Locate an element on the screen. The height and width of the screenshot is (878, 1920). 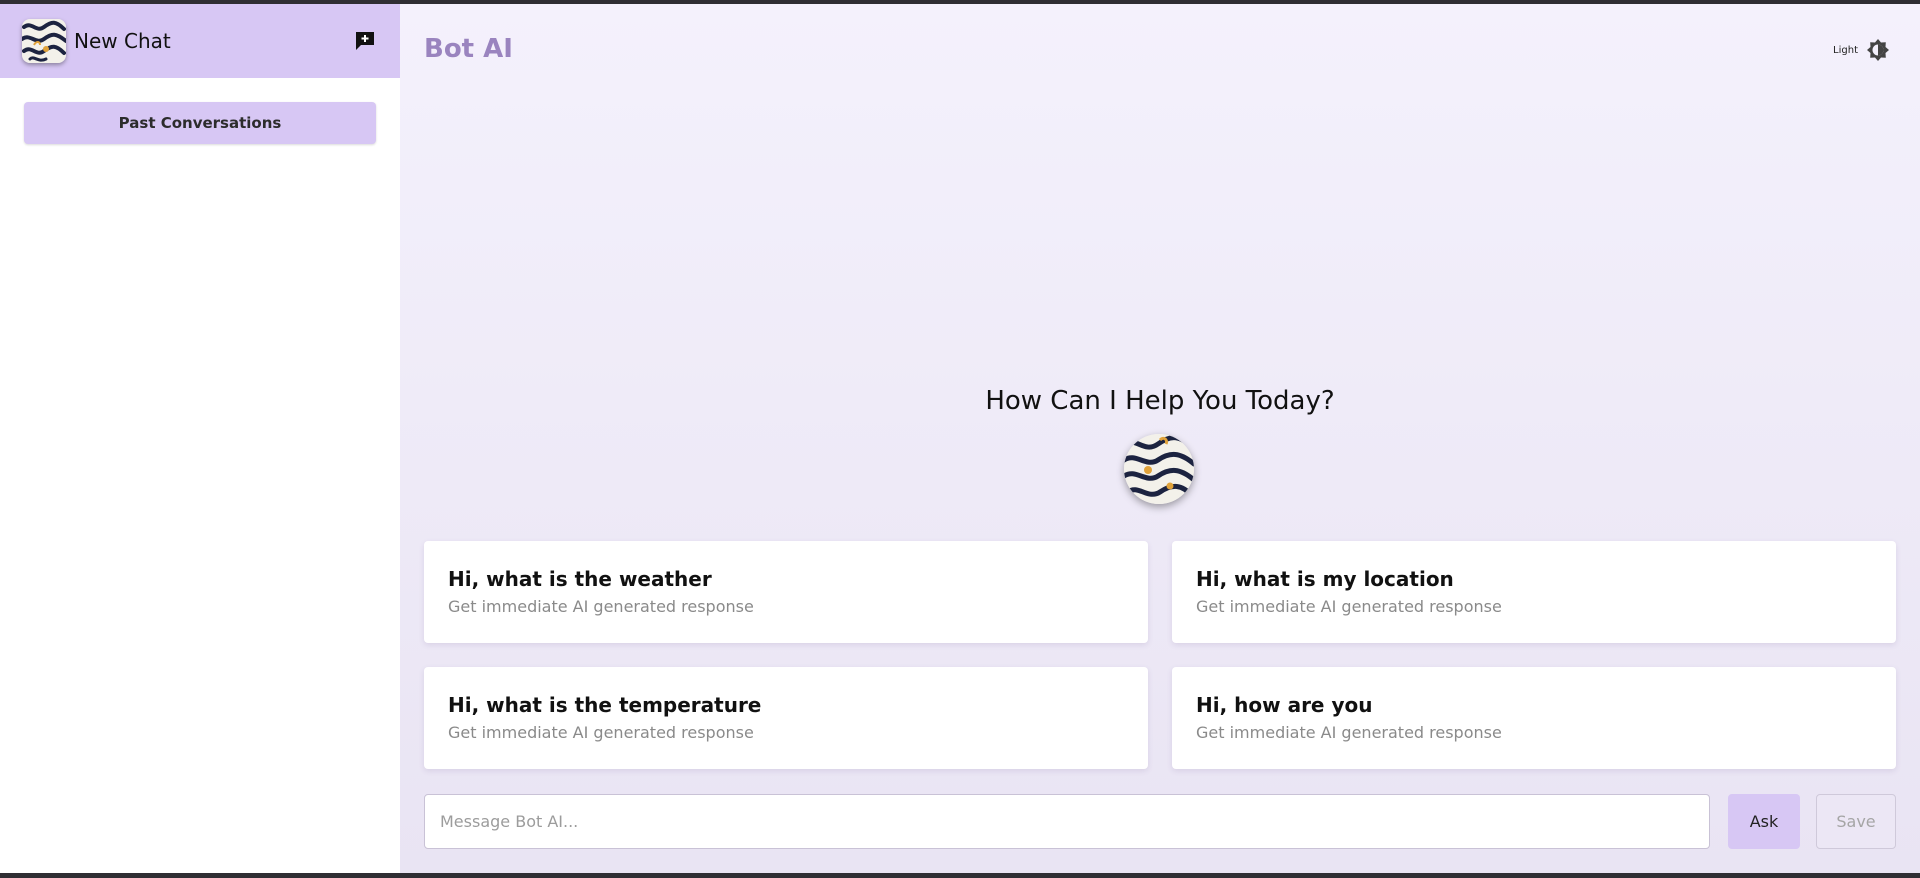
brightness-icon is located at coordinates (1878, 50).